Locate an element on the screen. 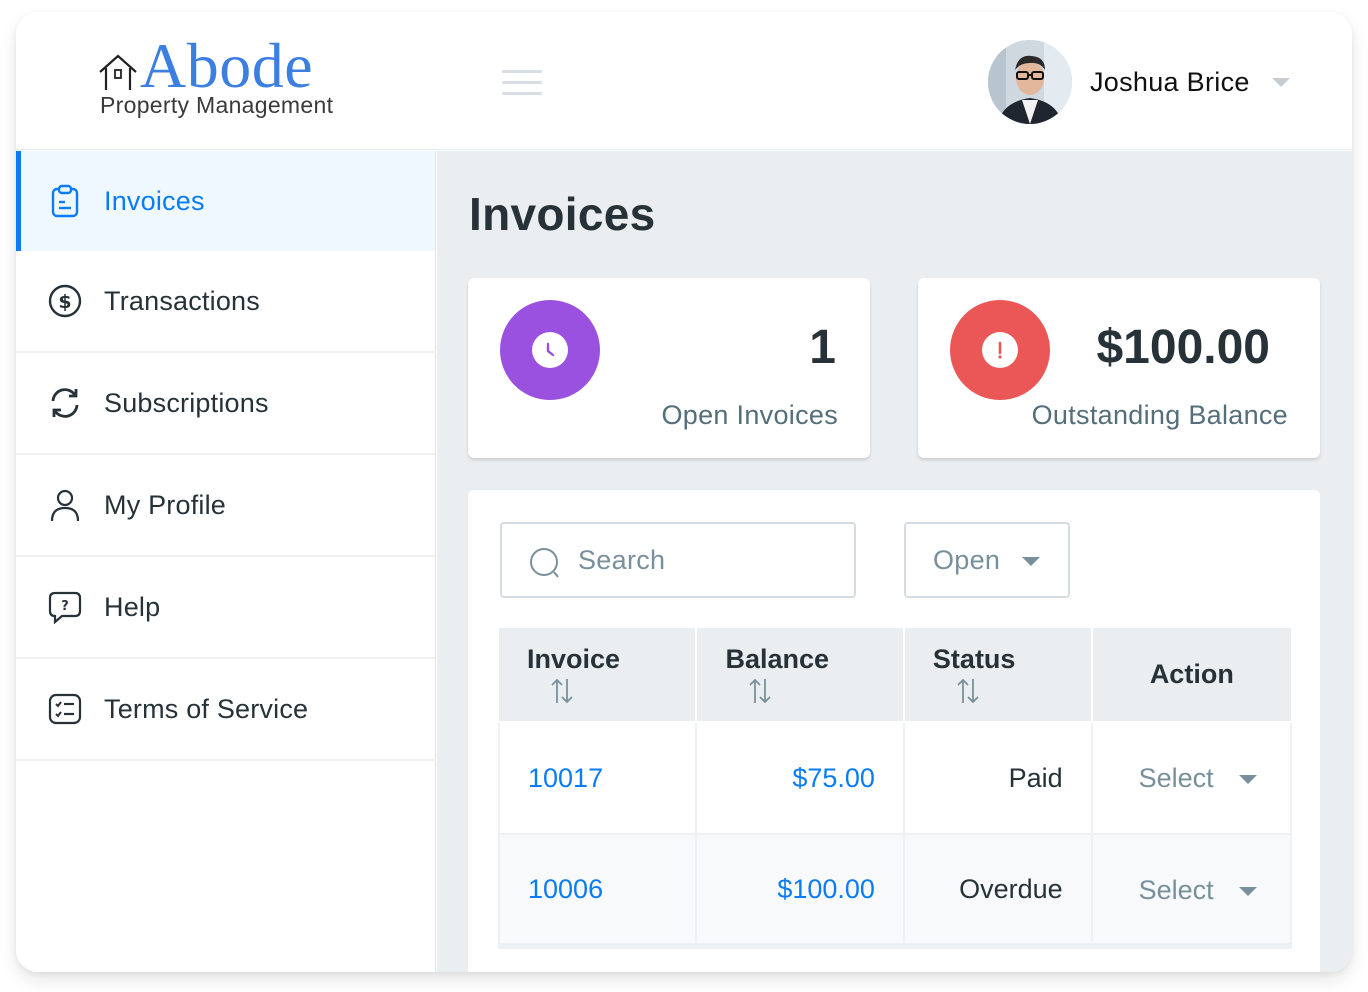 This screenshot has width=1368, height=992. logo: Abode Property Management is located at coordinates (228, 79).